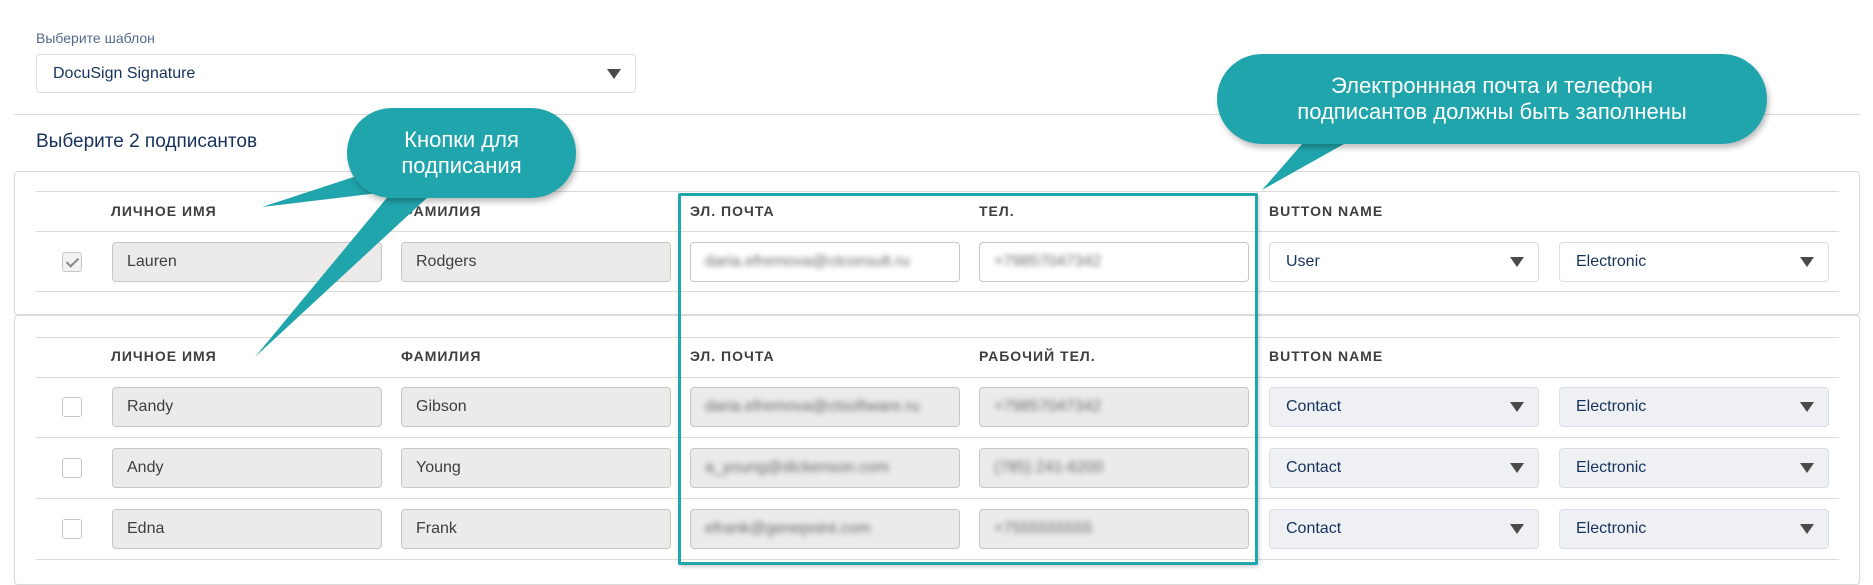 This screenshot has height=585, width=1873. I want to click on callout-buttons-pointer-lower, so click(342, 272).